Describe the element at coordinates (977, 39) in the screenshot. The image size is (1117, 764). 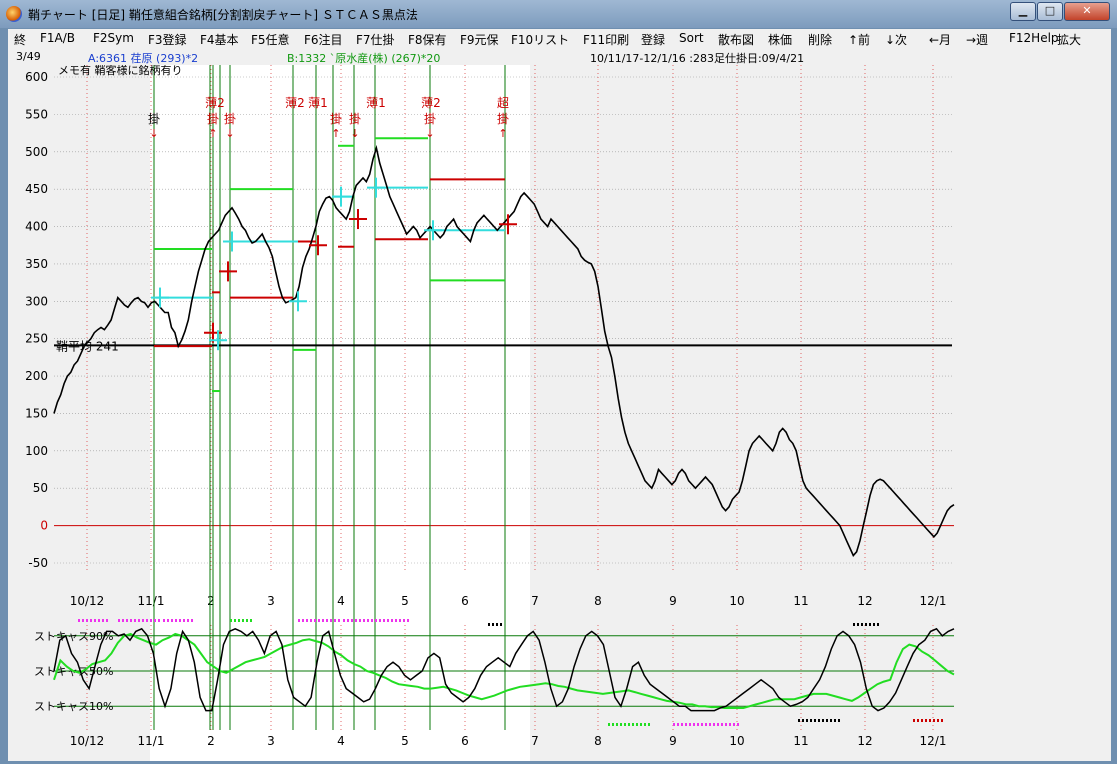
I see `menu-item-20: →週` at that location.